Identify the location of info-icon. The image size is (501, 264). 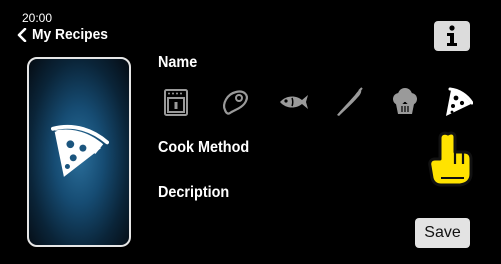
(452, 35).